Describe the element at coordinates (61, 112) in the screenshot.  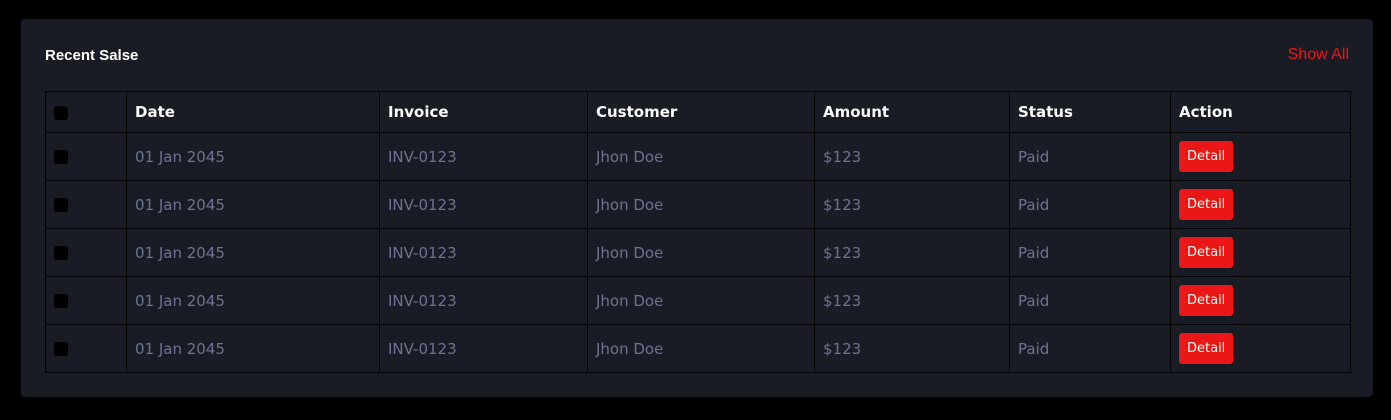
I see `select-all-checkbox` at that location.